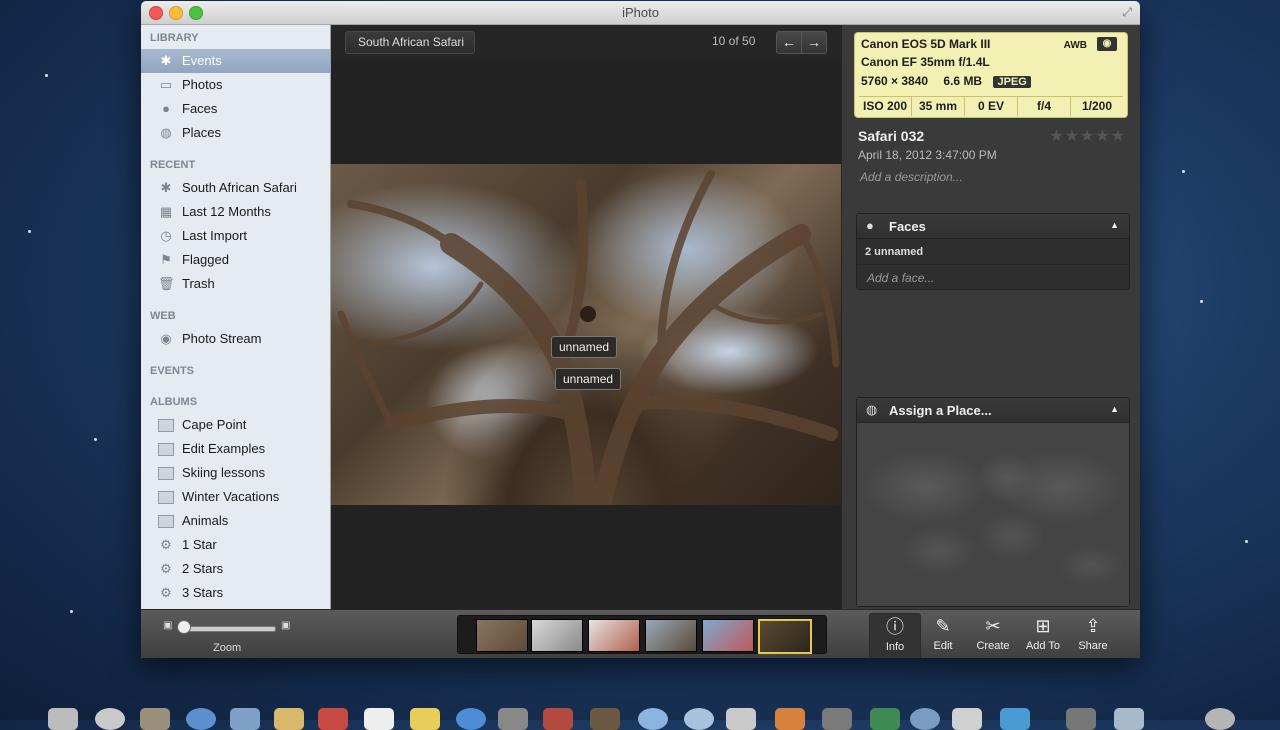 The height and width of the screenshot is (730, 1280). What do you see at coordinates (200, 108) in the screenshot?
I see `sidebar-item-label: Faces` at bounding box center [200, 108].